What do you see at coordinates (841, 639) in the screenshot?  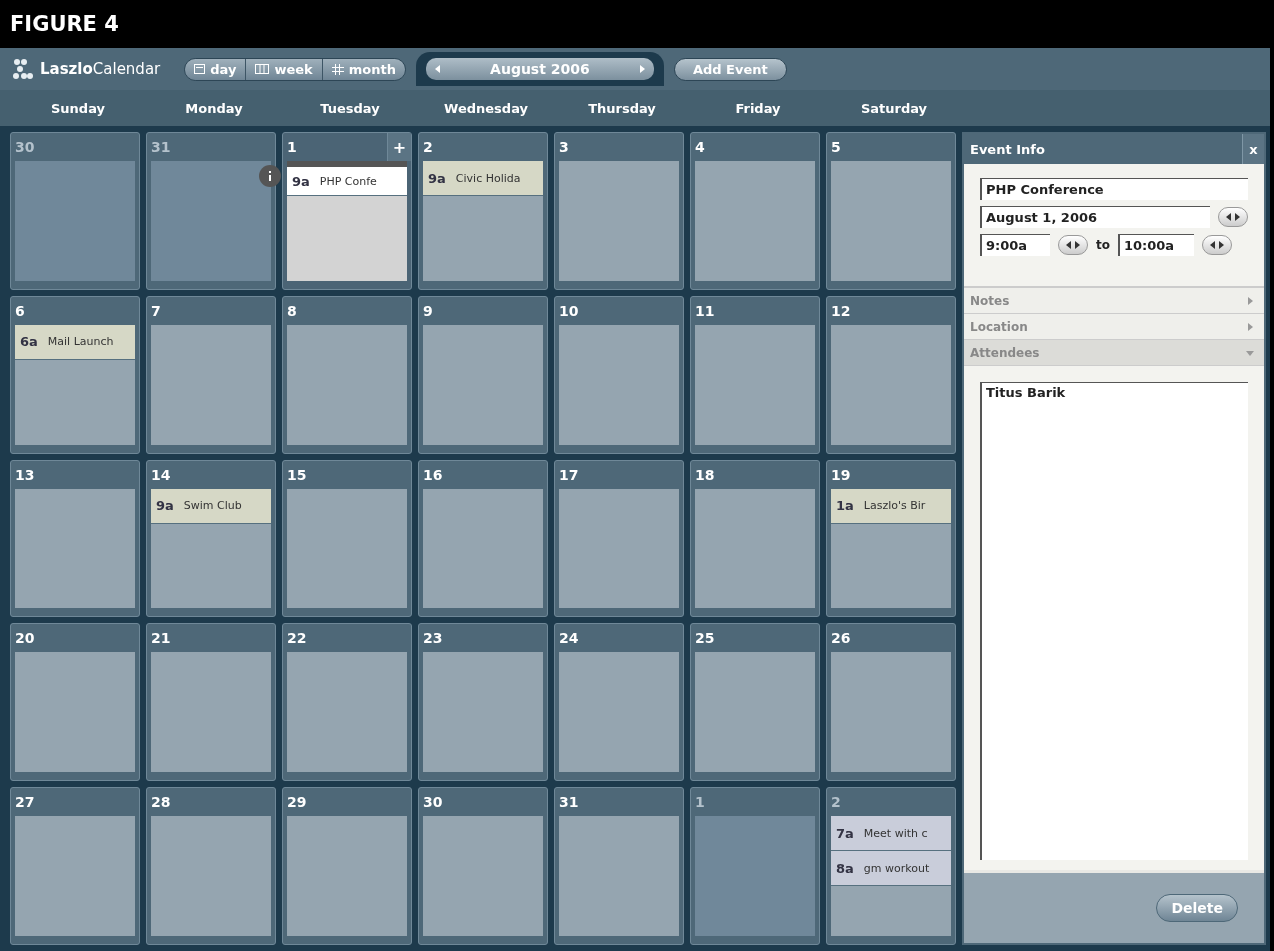 I see `day-number: 26` at bounding box center [841, 639].